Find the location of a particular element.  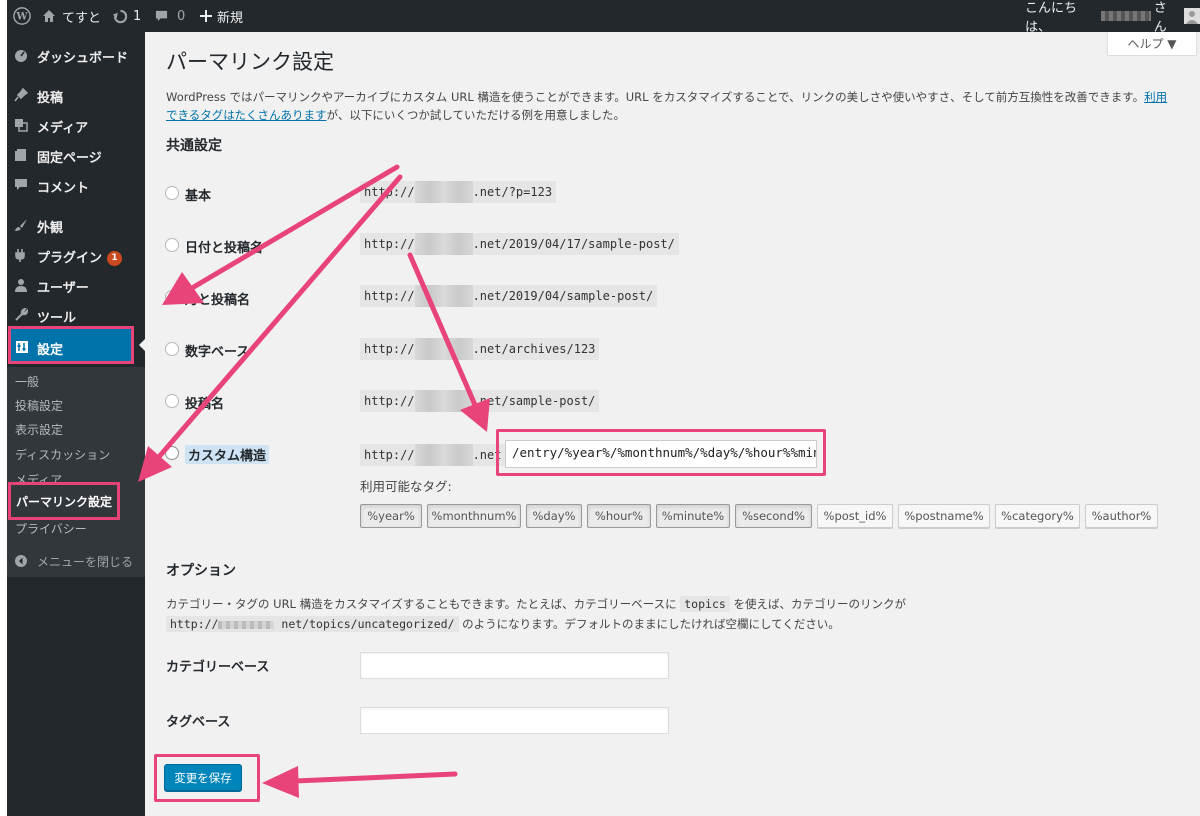

sidebar-item-label: コメント is located at coordinates (63, 188).